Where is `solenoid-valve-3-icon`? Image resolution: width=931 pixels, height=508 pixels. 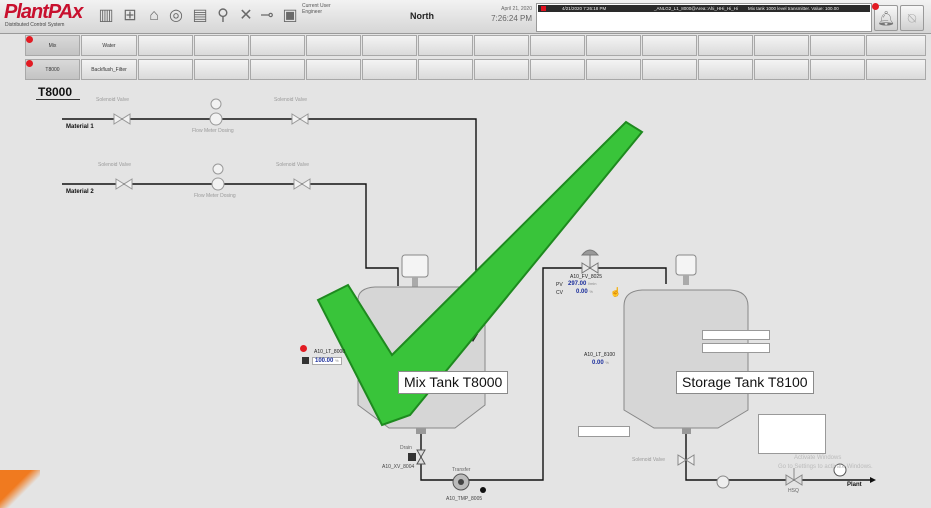
solenoid-valve-3-icon is located at coordinates (120, 184).